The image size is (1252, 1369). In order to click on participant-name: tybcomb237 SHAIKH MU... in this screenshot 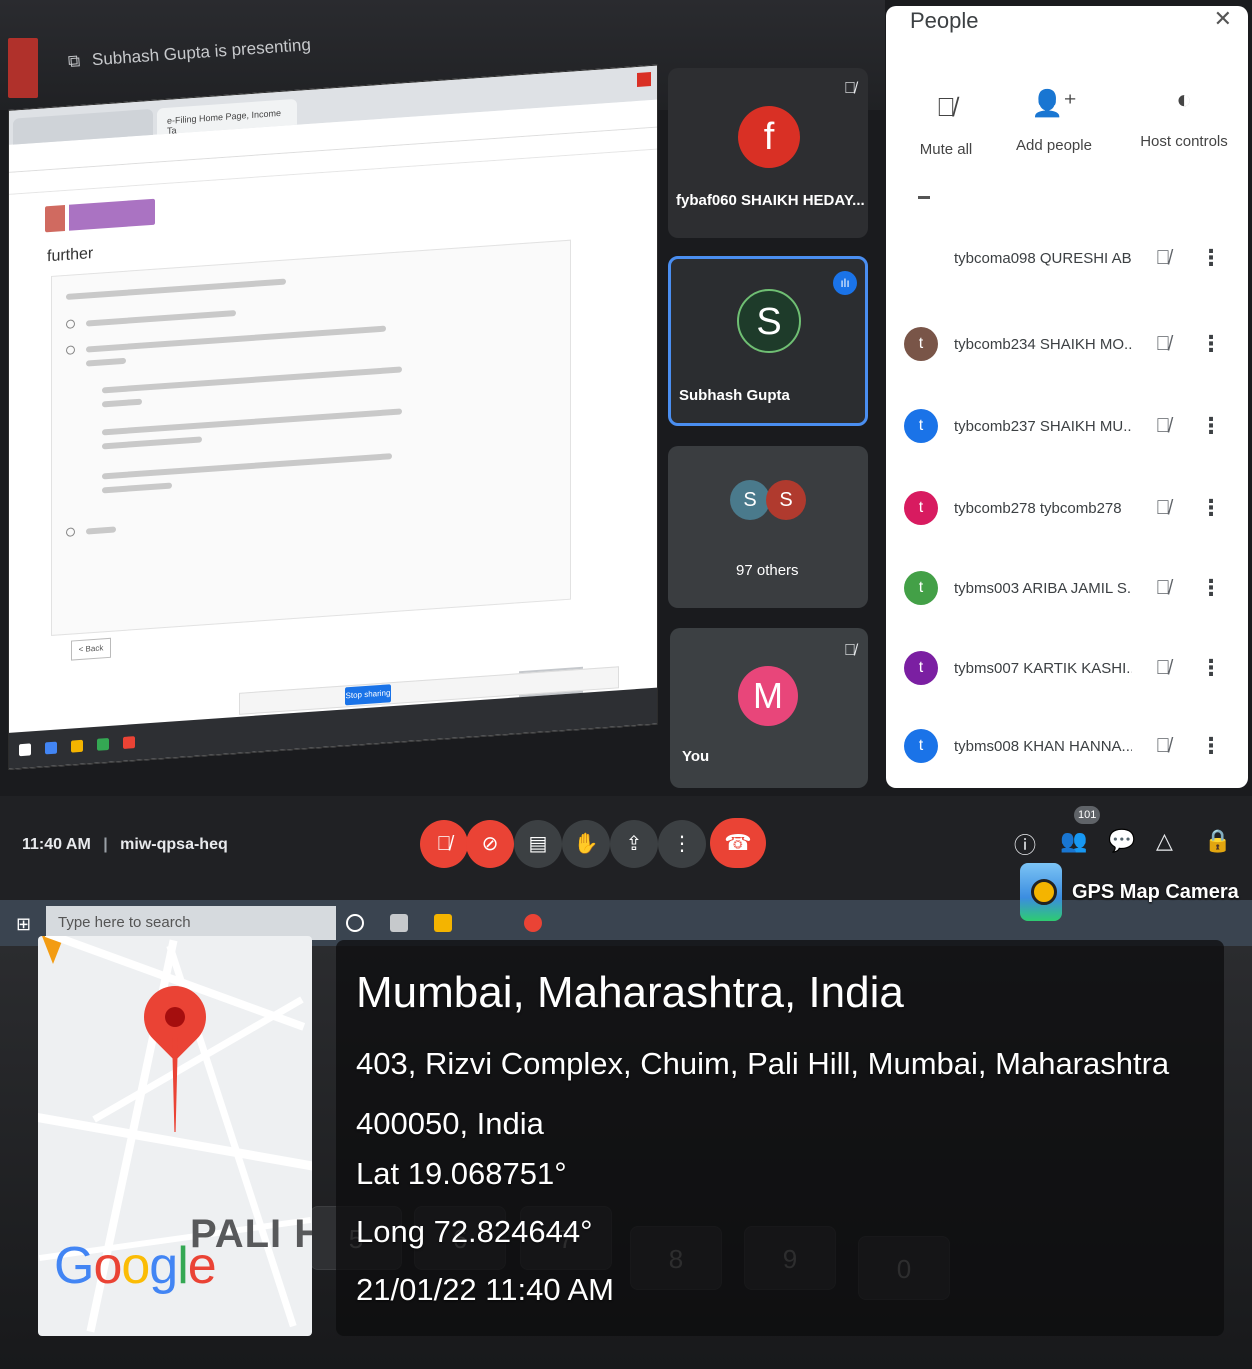, I will do `click(1043, 426)`.